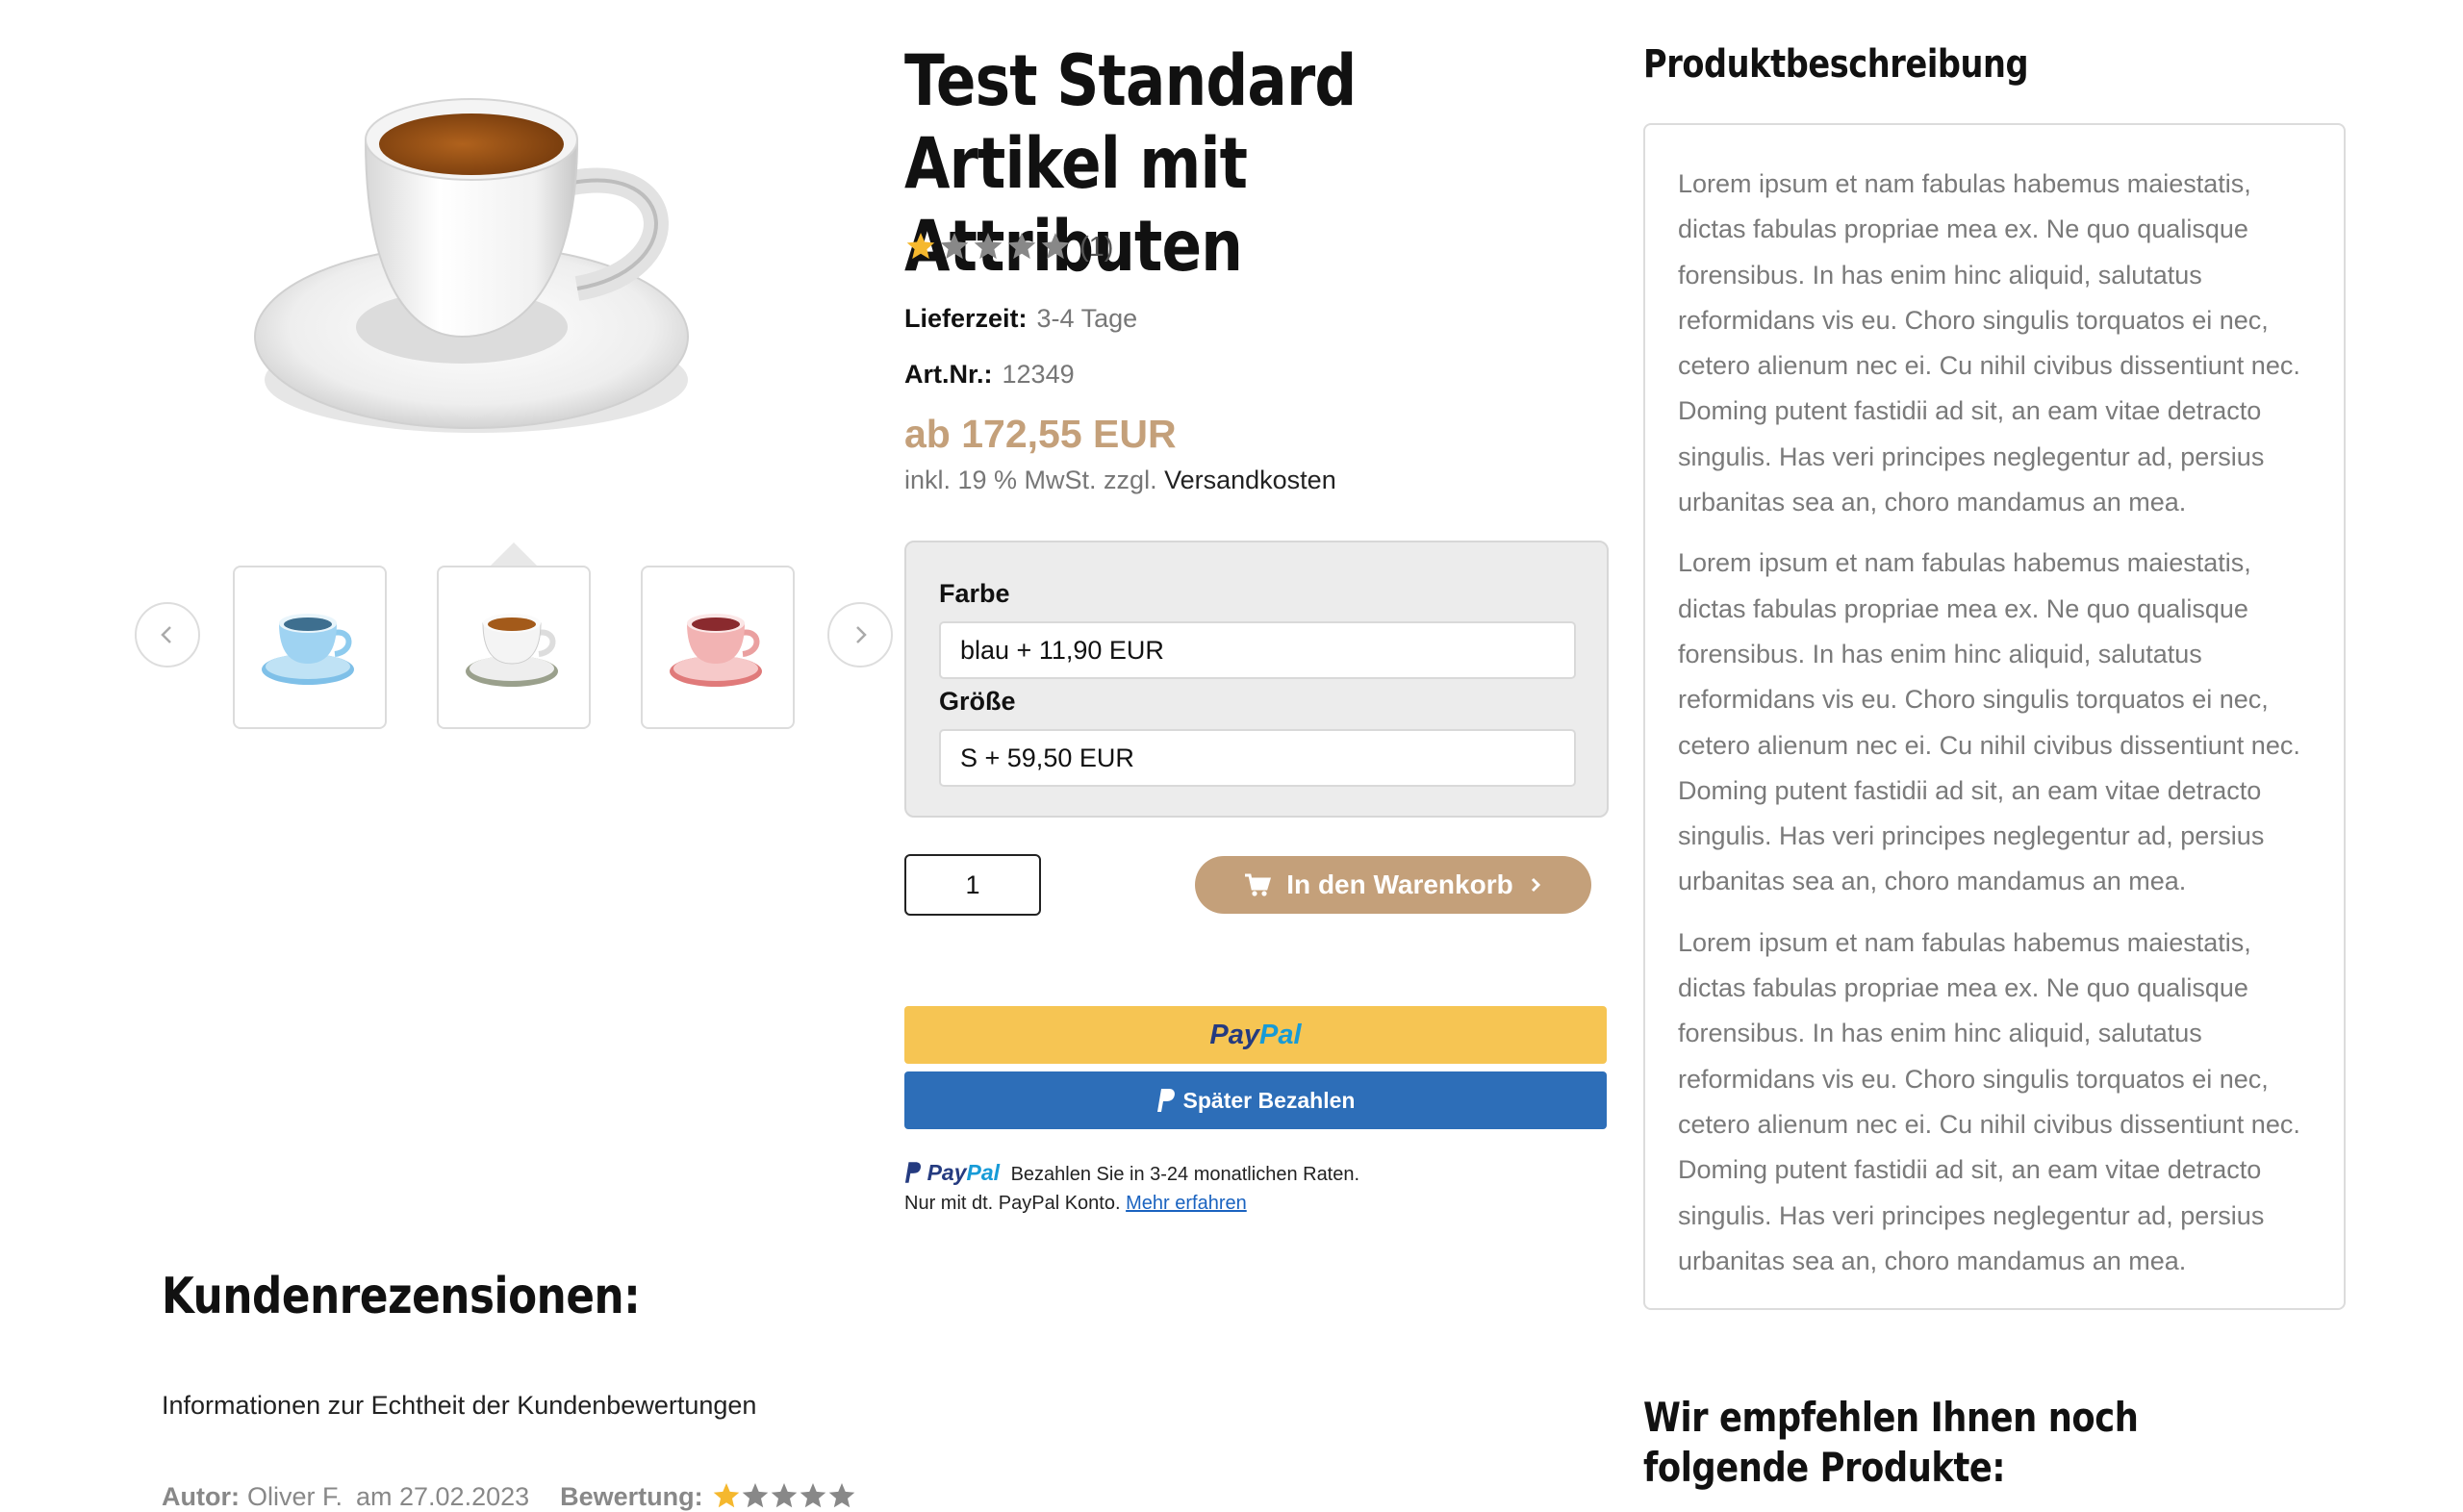 Image resolution: width=2463 pixels, height=1512 pixels. I want to click on paypal-msg-logo-pay: Pay, so click(947, 1172).